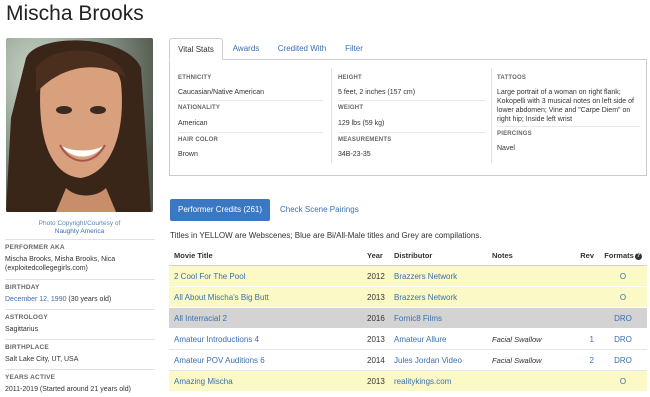 Image resolution: width=650 pixels, height=397 pixels. What do you see at coordinates (302, 49) in the screenshot?
I see `tab-credited-with: Credited With` at bounding box center [302, 49].